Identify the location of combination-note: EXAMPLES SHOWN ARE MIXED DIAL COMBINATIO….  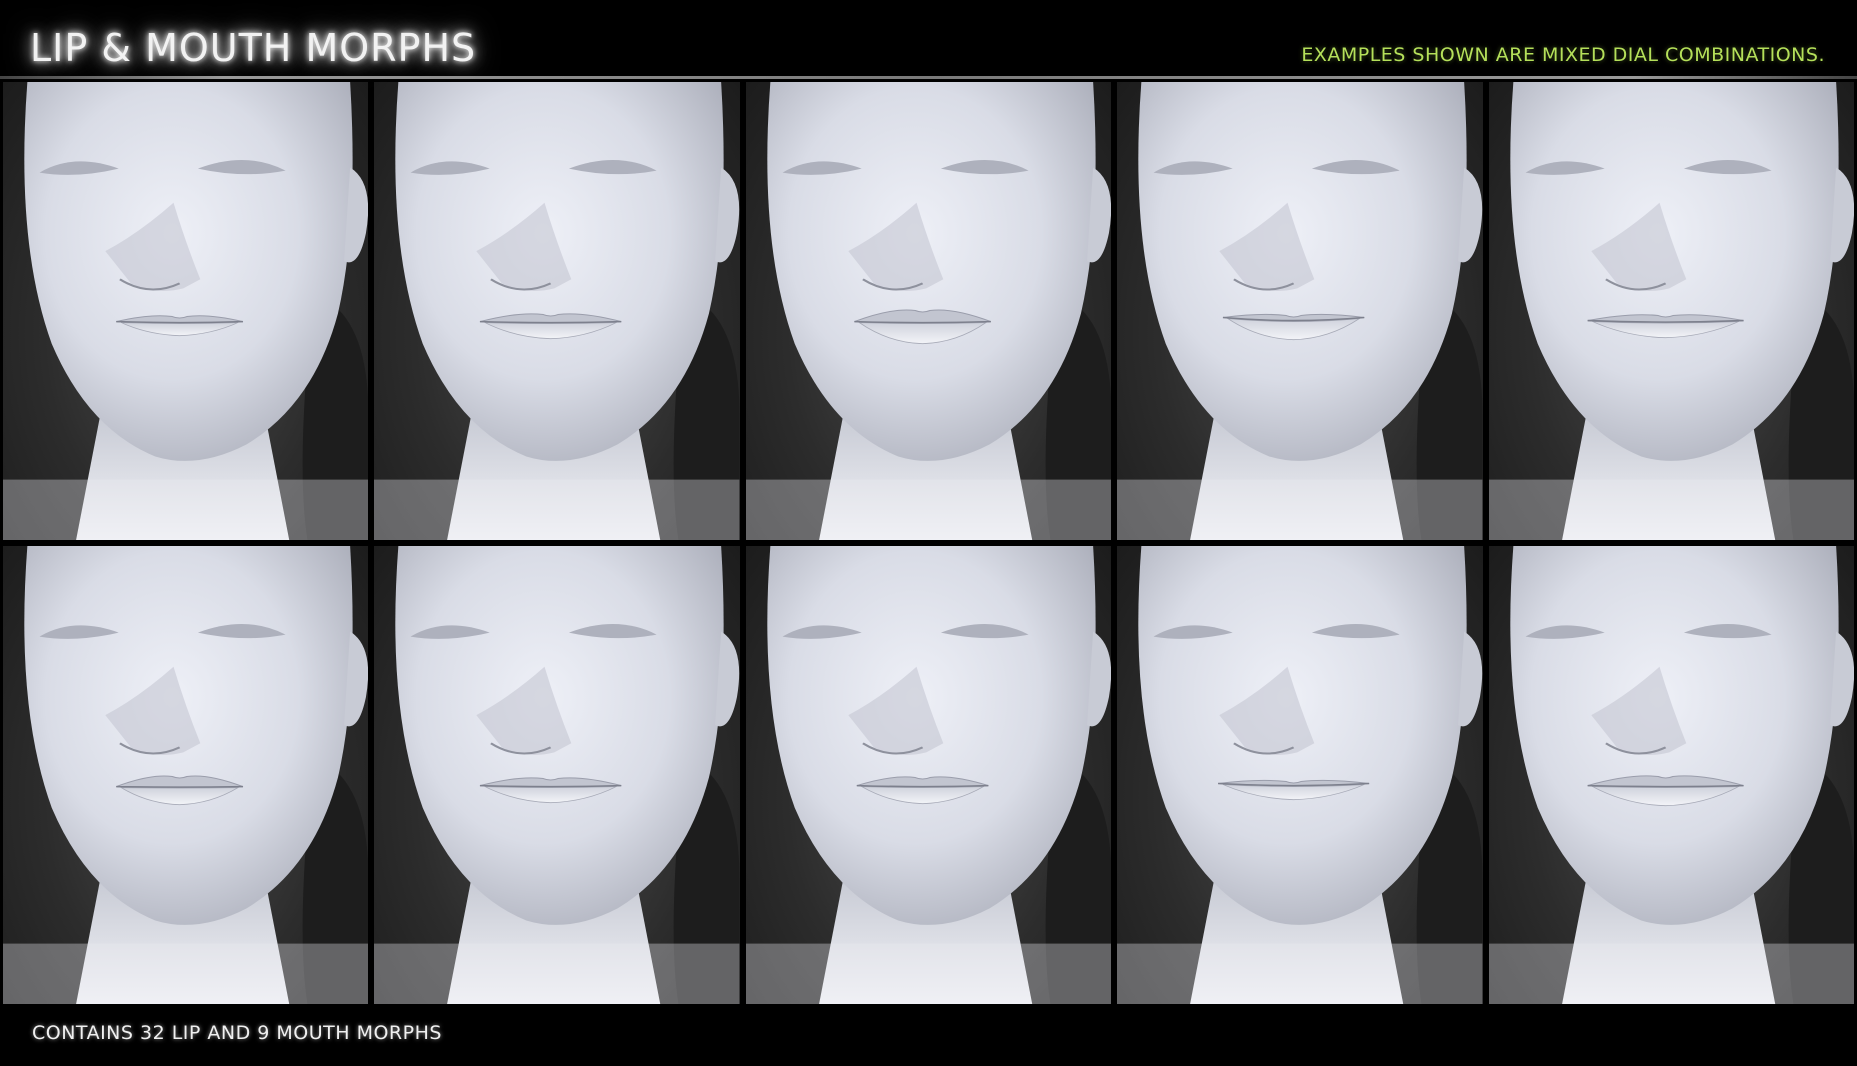
(1563, 55).